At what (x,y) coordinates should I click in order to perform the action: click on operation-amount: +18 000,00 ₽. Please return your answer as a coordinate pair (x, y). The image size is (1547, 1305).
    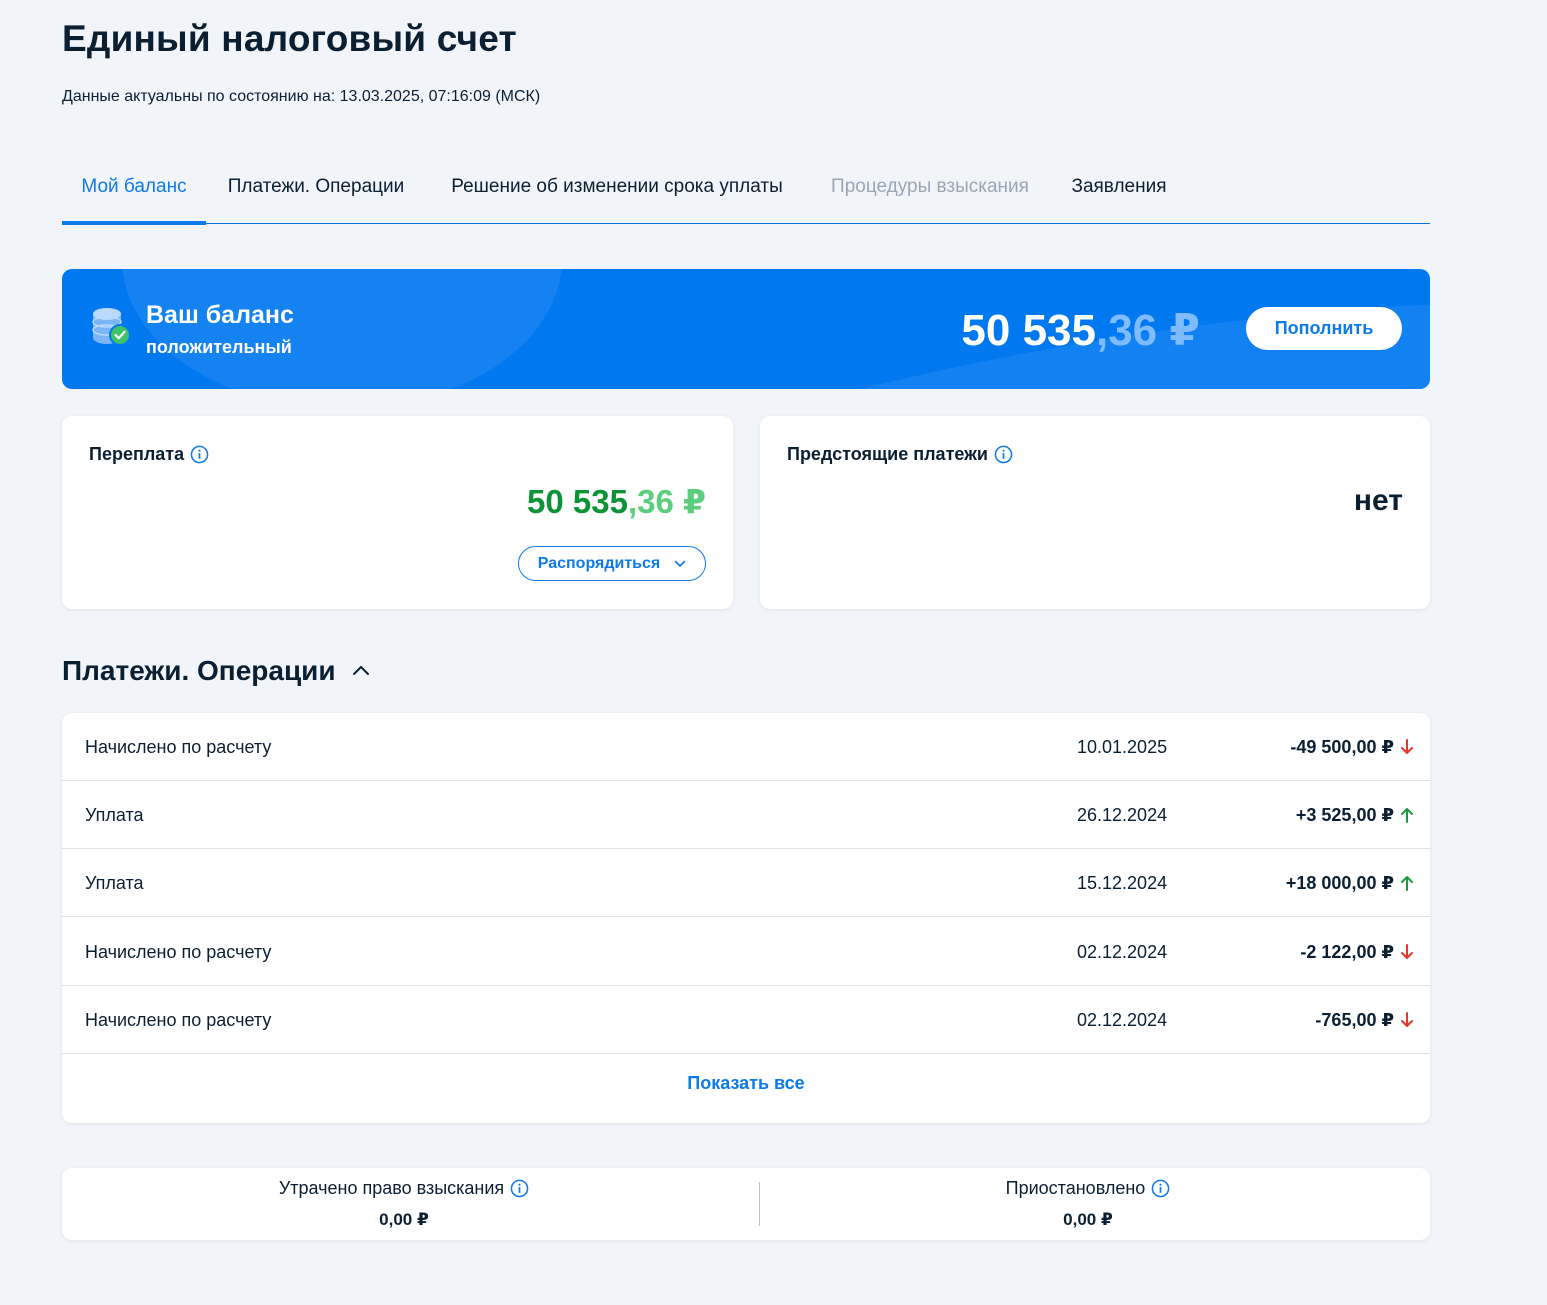
    Looking at the image, I should click on (1339, 882).